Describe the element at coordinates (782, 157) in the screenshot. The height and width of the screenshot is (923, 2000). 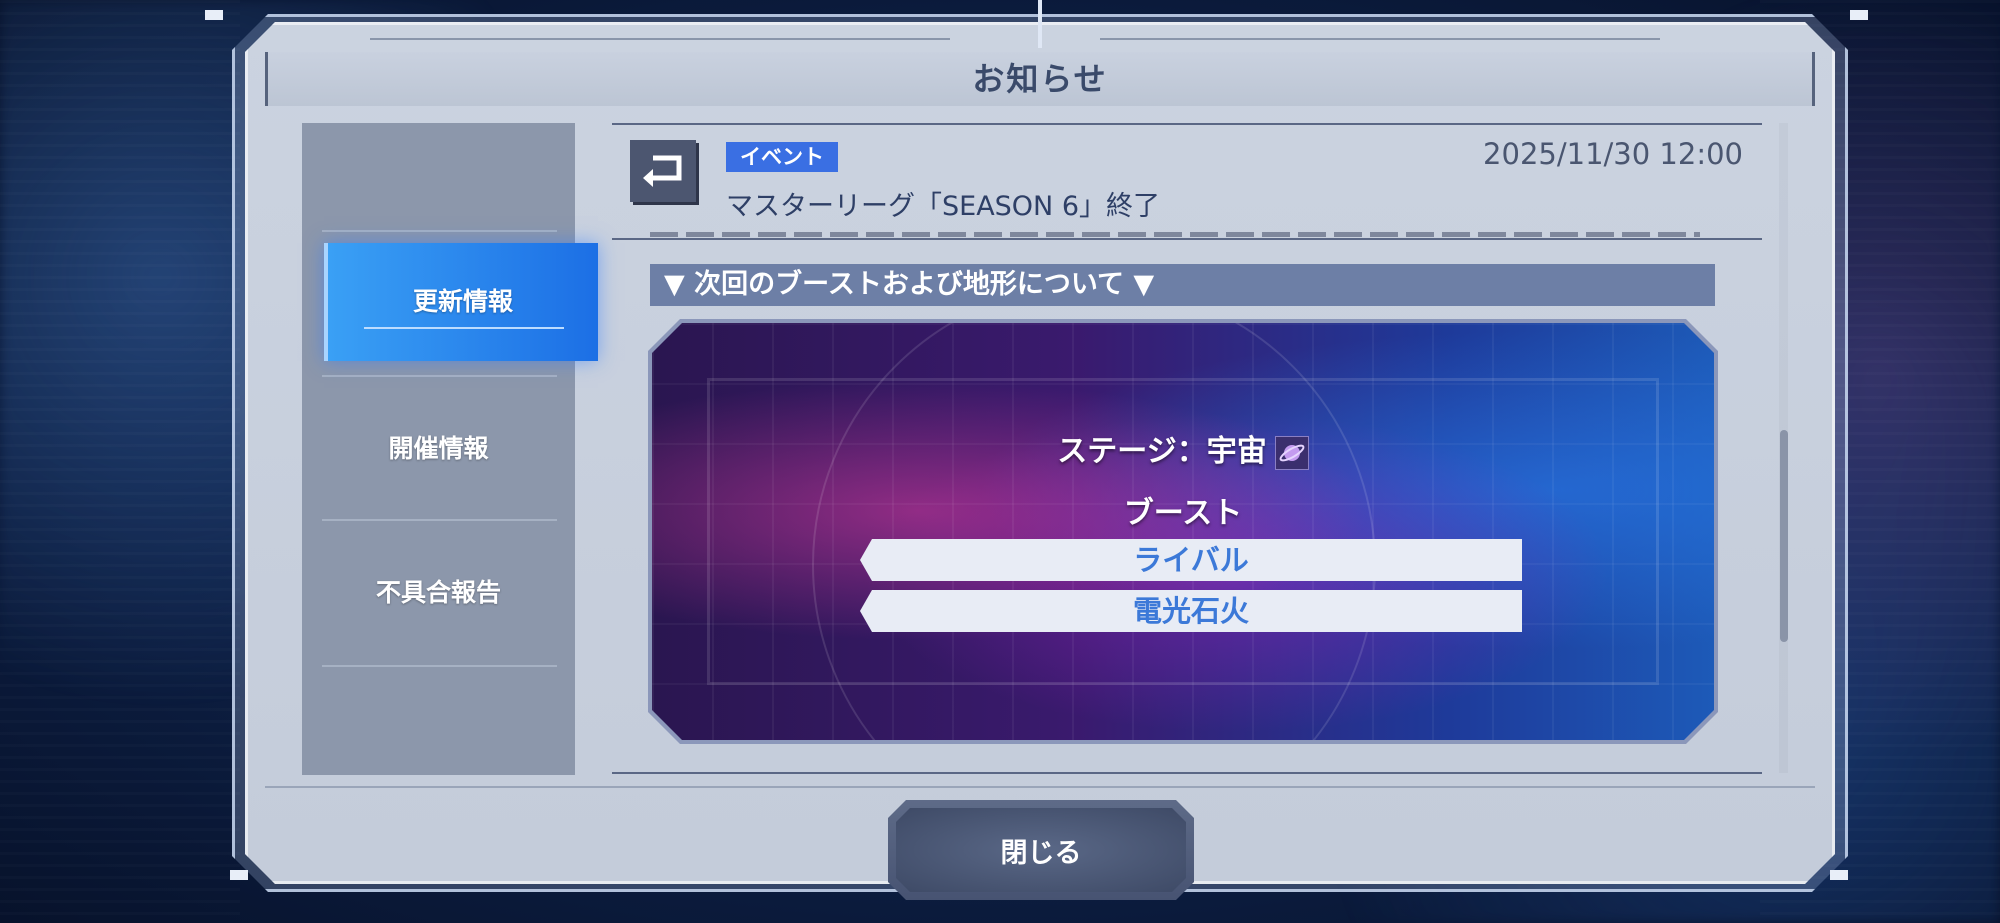
I see `category-badge: イベント` at that location.